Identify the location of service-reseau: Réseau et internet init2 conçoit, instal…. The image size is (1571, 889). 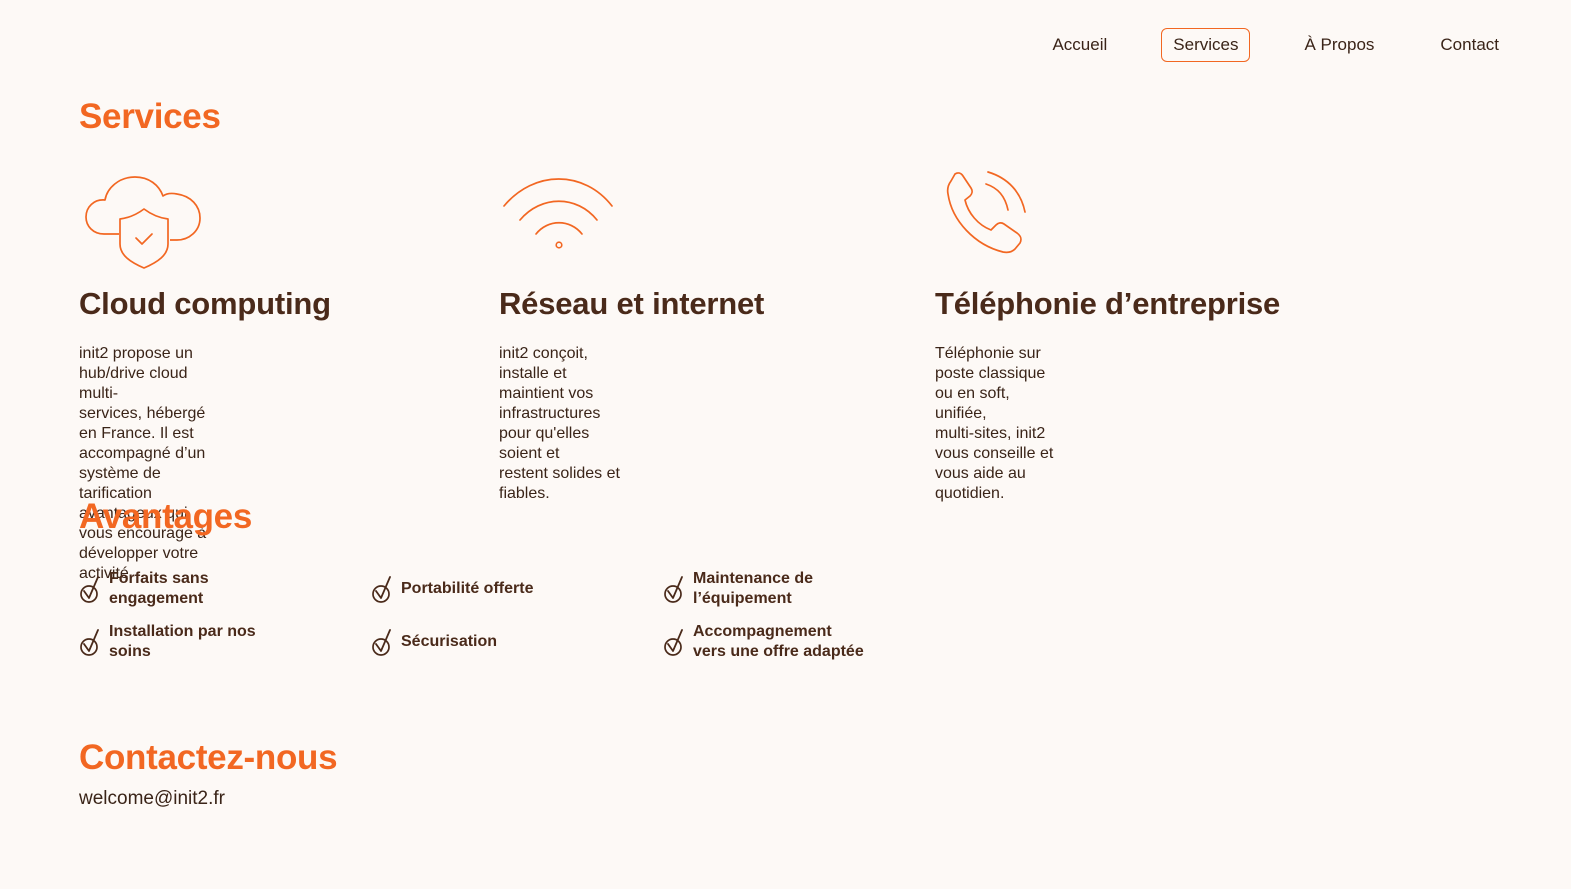
(631, 335).